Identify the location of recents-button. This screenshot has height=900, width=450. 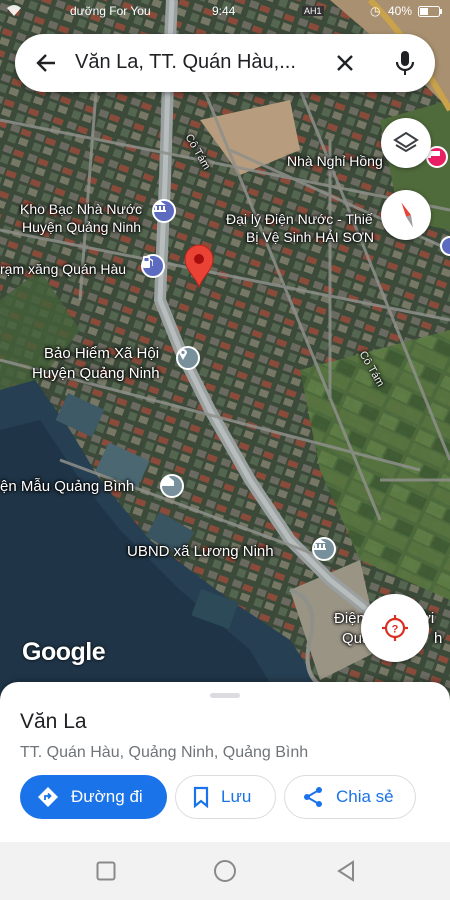
(106, 871).